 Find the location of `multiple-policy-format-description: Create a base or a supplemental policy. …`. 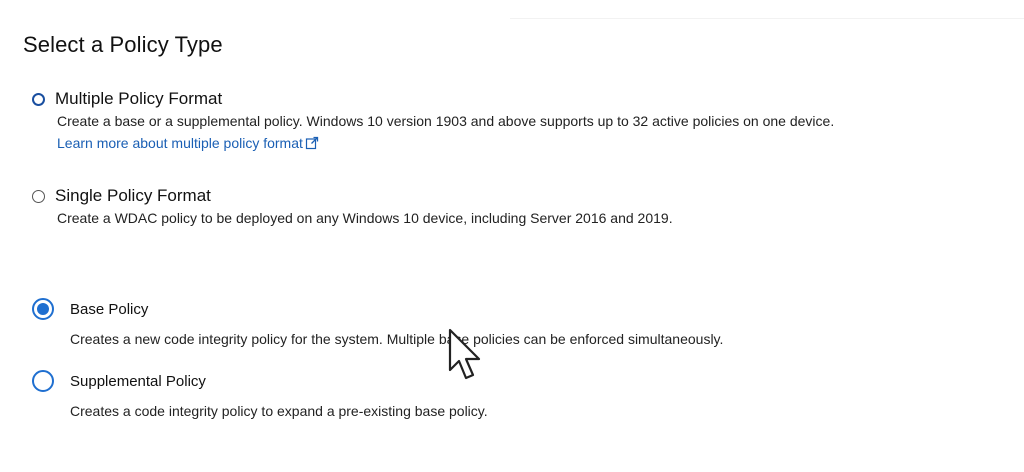

multiple-policy-format-description: Create a base or a supplemental policy. … is located at coordinates (446, 121).